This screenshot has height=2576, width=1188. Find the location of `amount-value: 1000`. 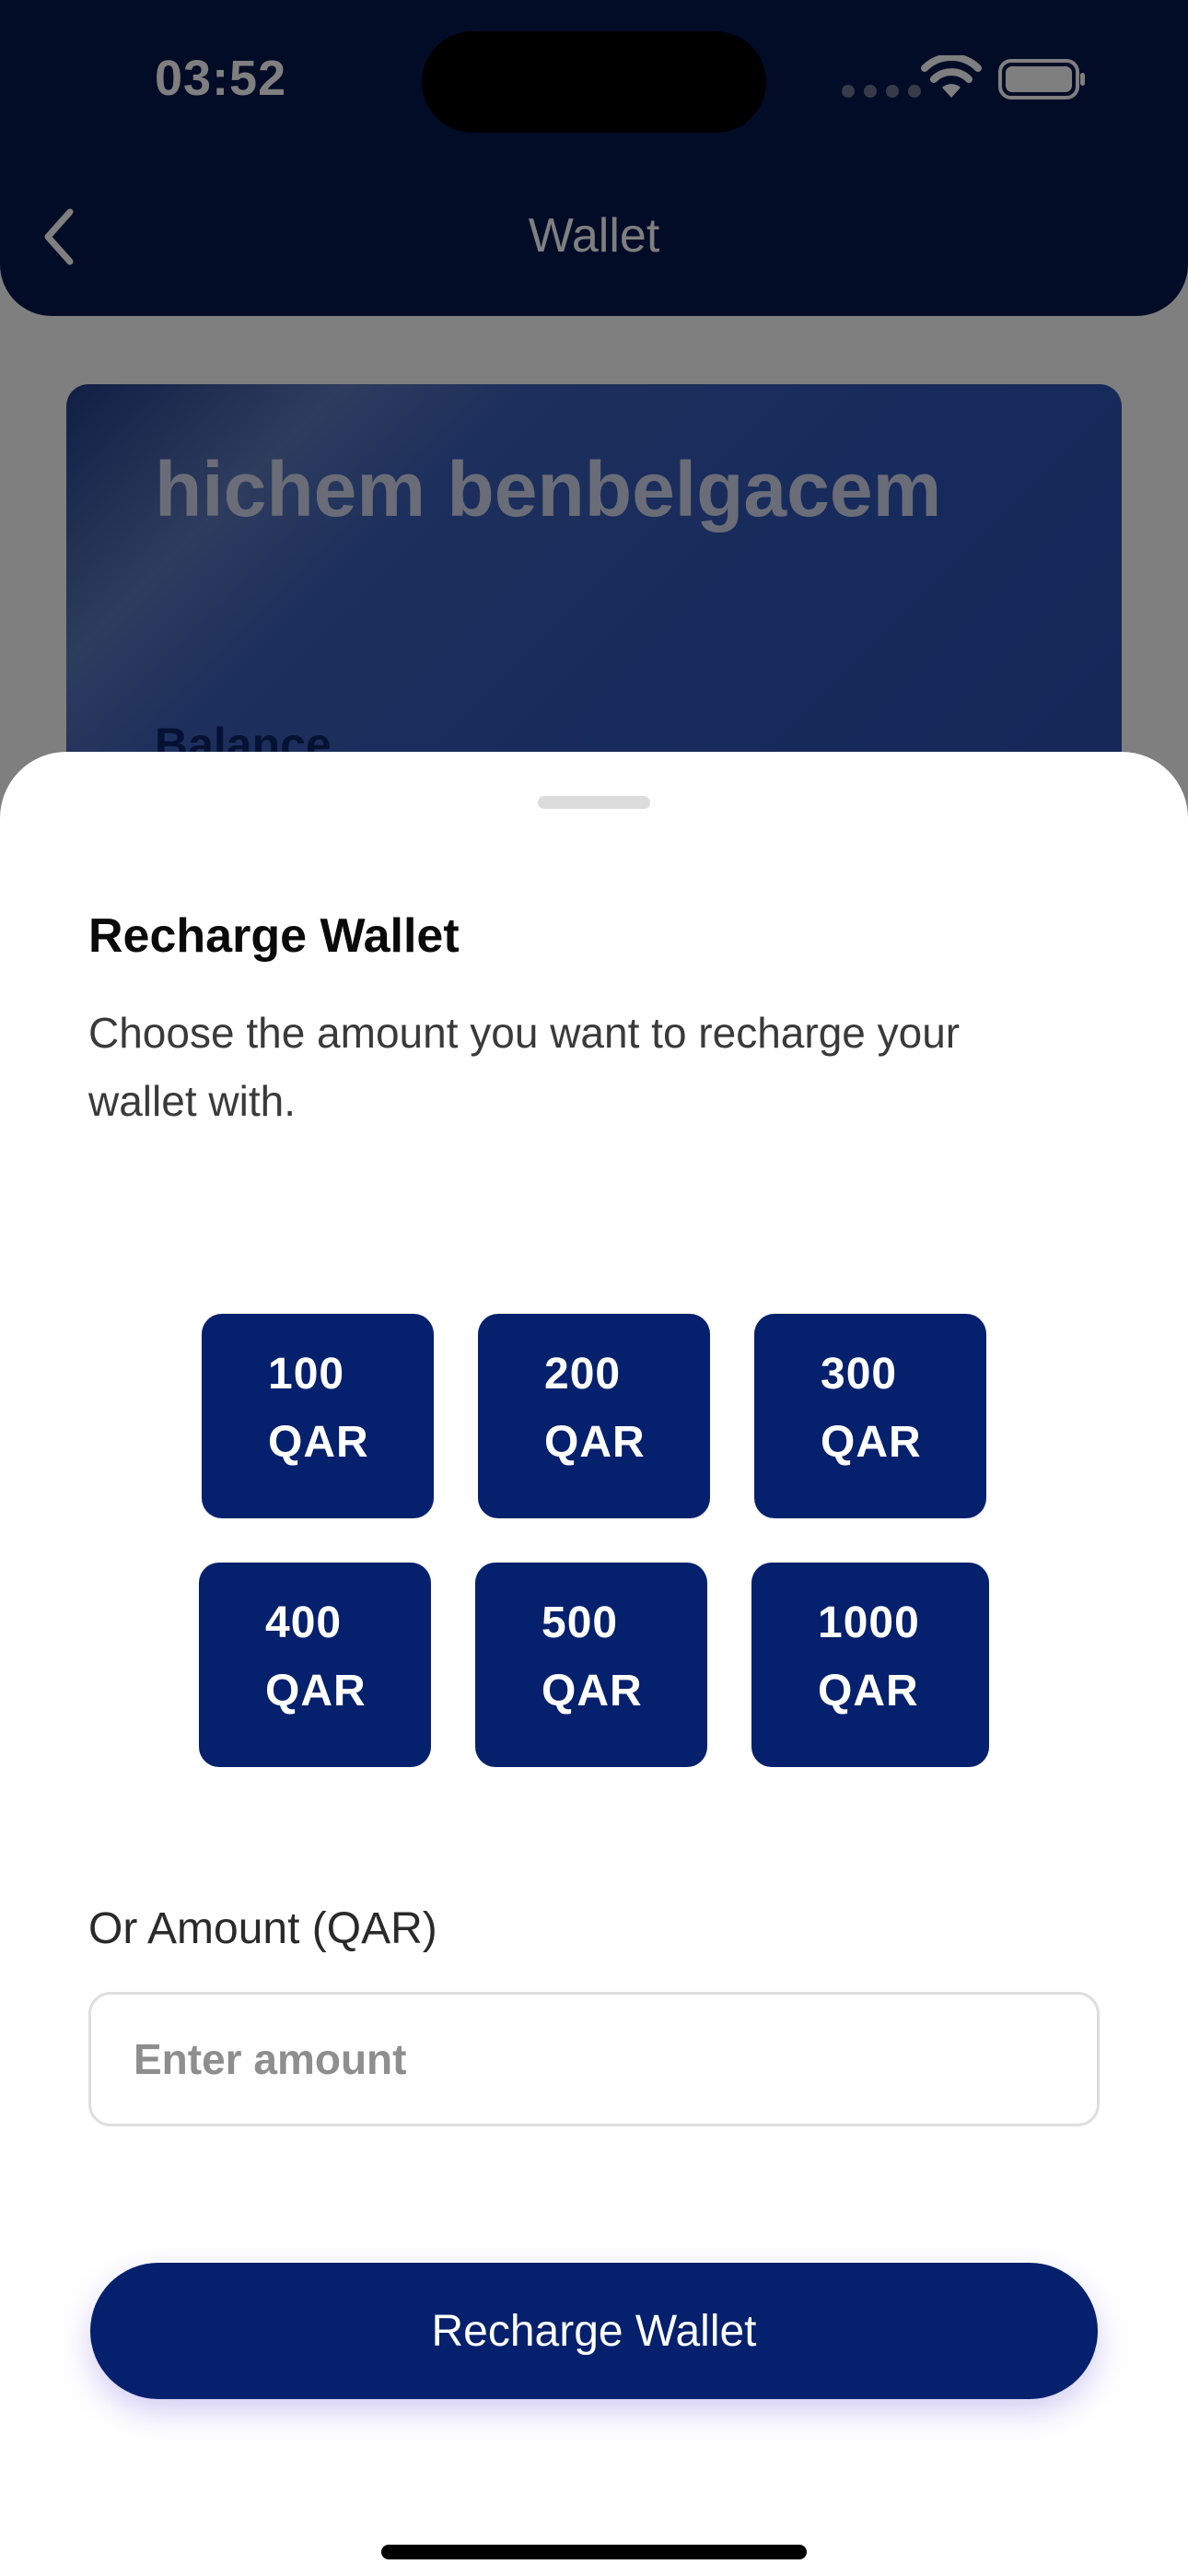

amount-value: 1000 is located at coordinates (869, 1622).